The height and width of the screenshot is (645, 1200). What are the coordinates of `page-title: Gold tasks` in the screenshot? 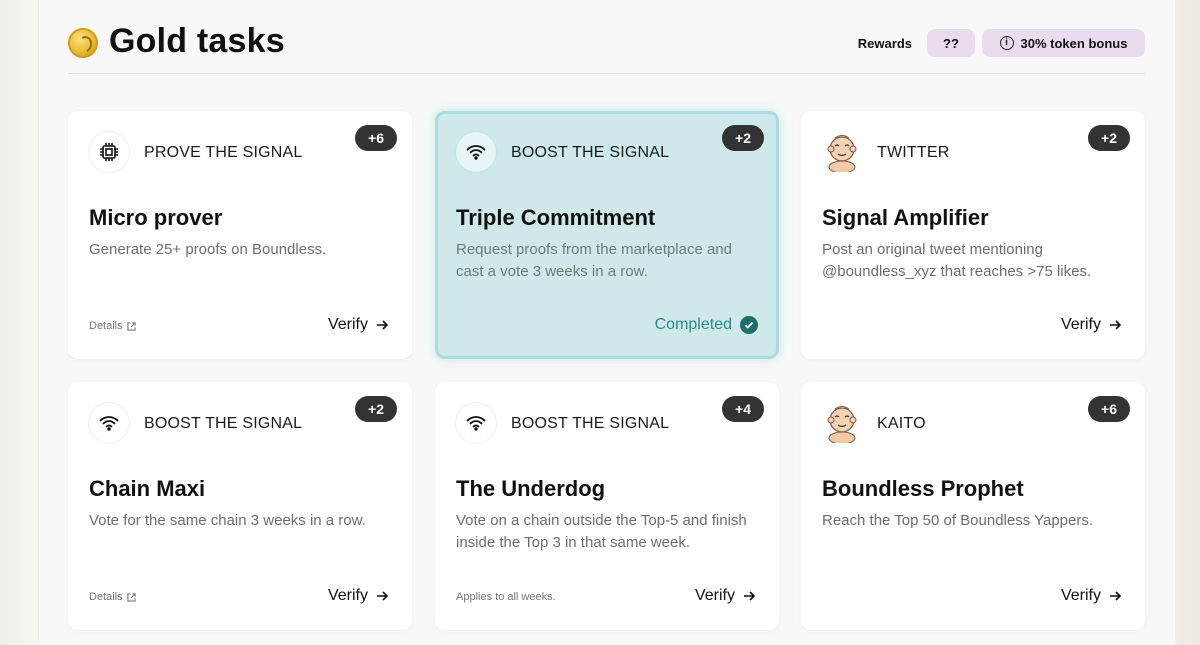 It's located at (197, 41).